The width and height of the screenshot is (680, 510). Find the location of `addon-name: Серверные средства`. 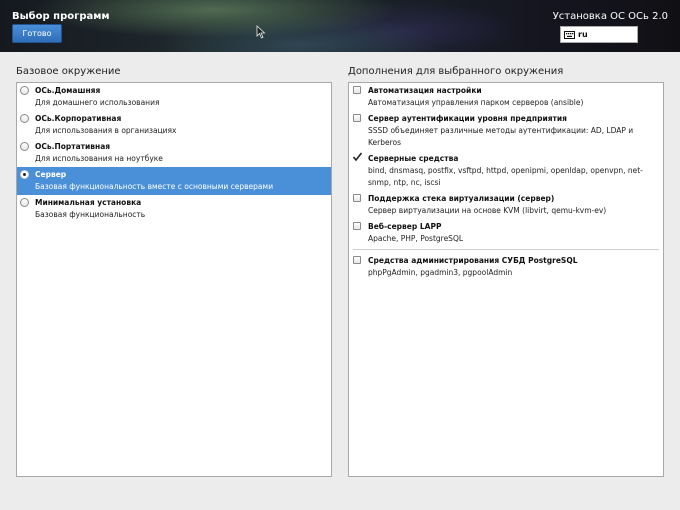

addon-name: Серверные средства is located at coordinates (413, 158).